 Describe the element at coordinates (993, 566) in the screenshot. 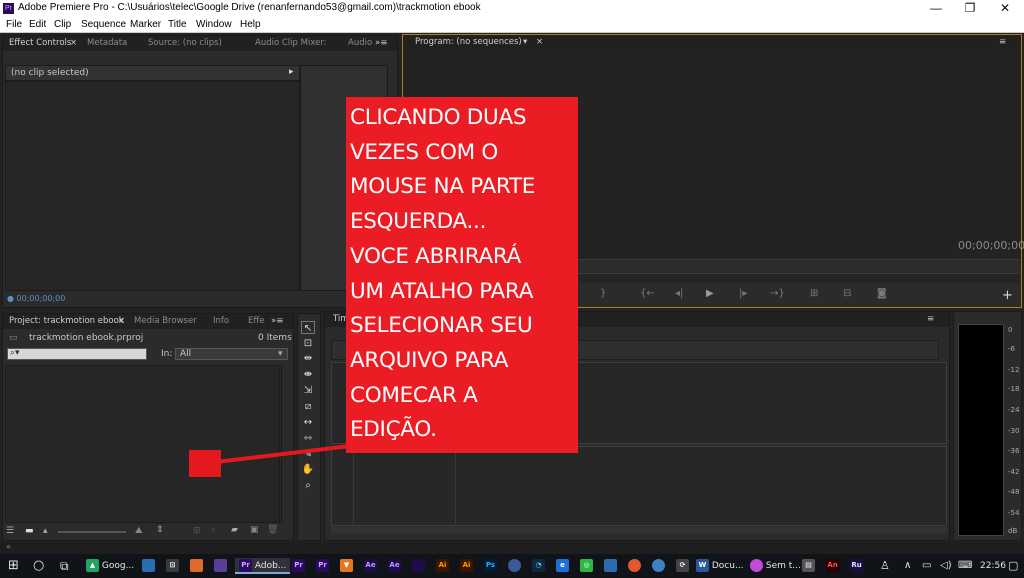

I see `clock: 22:56` at that location.